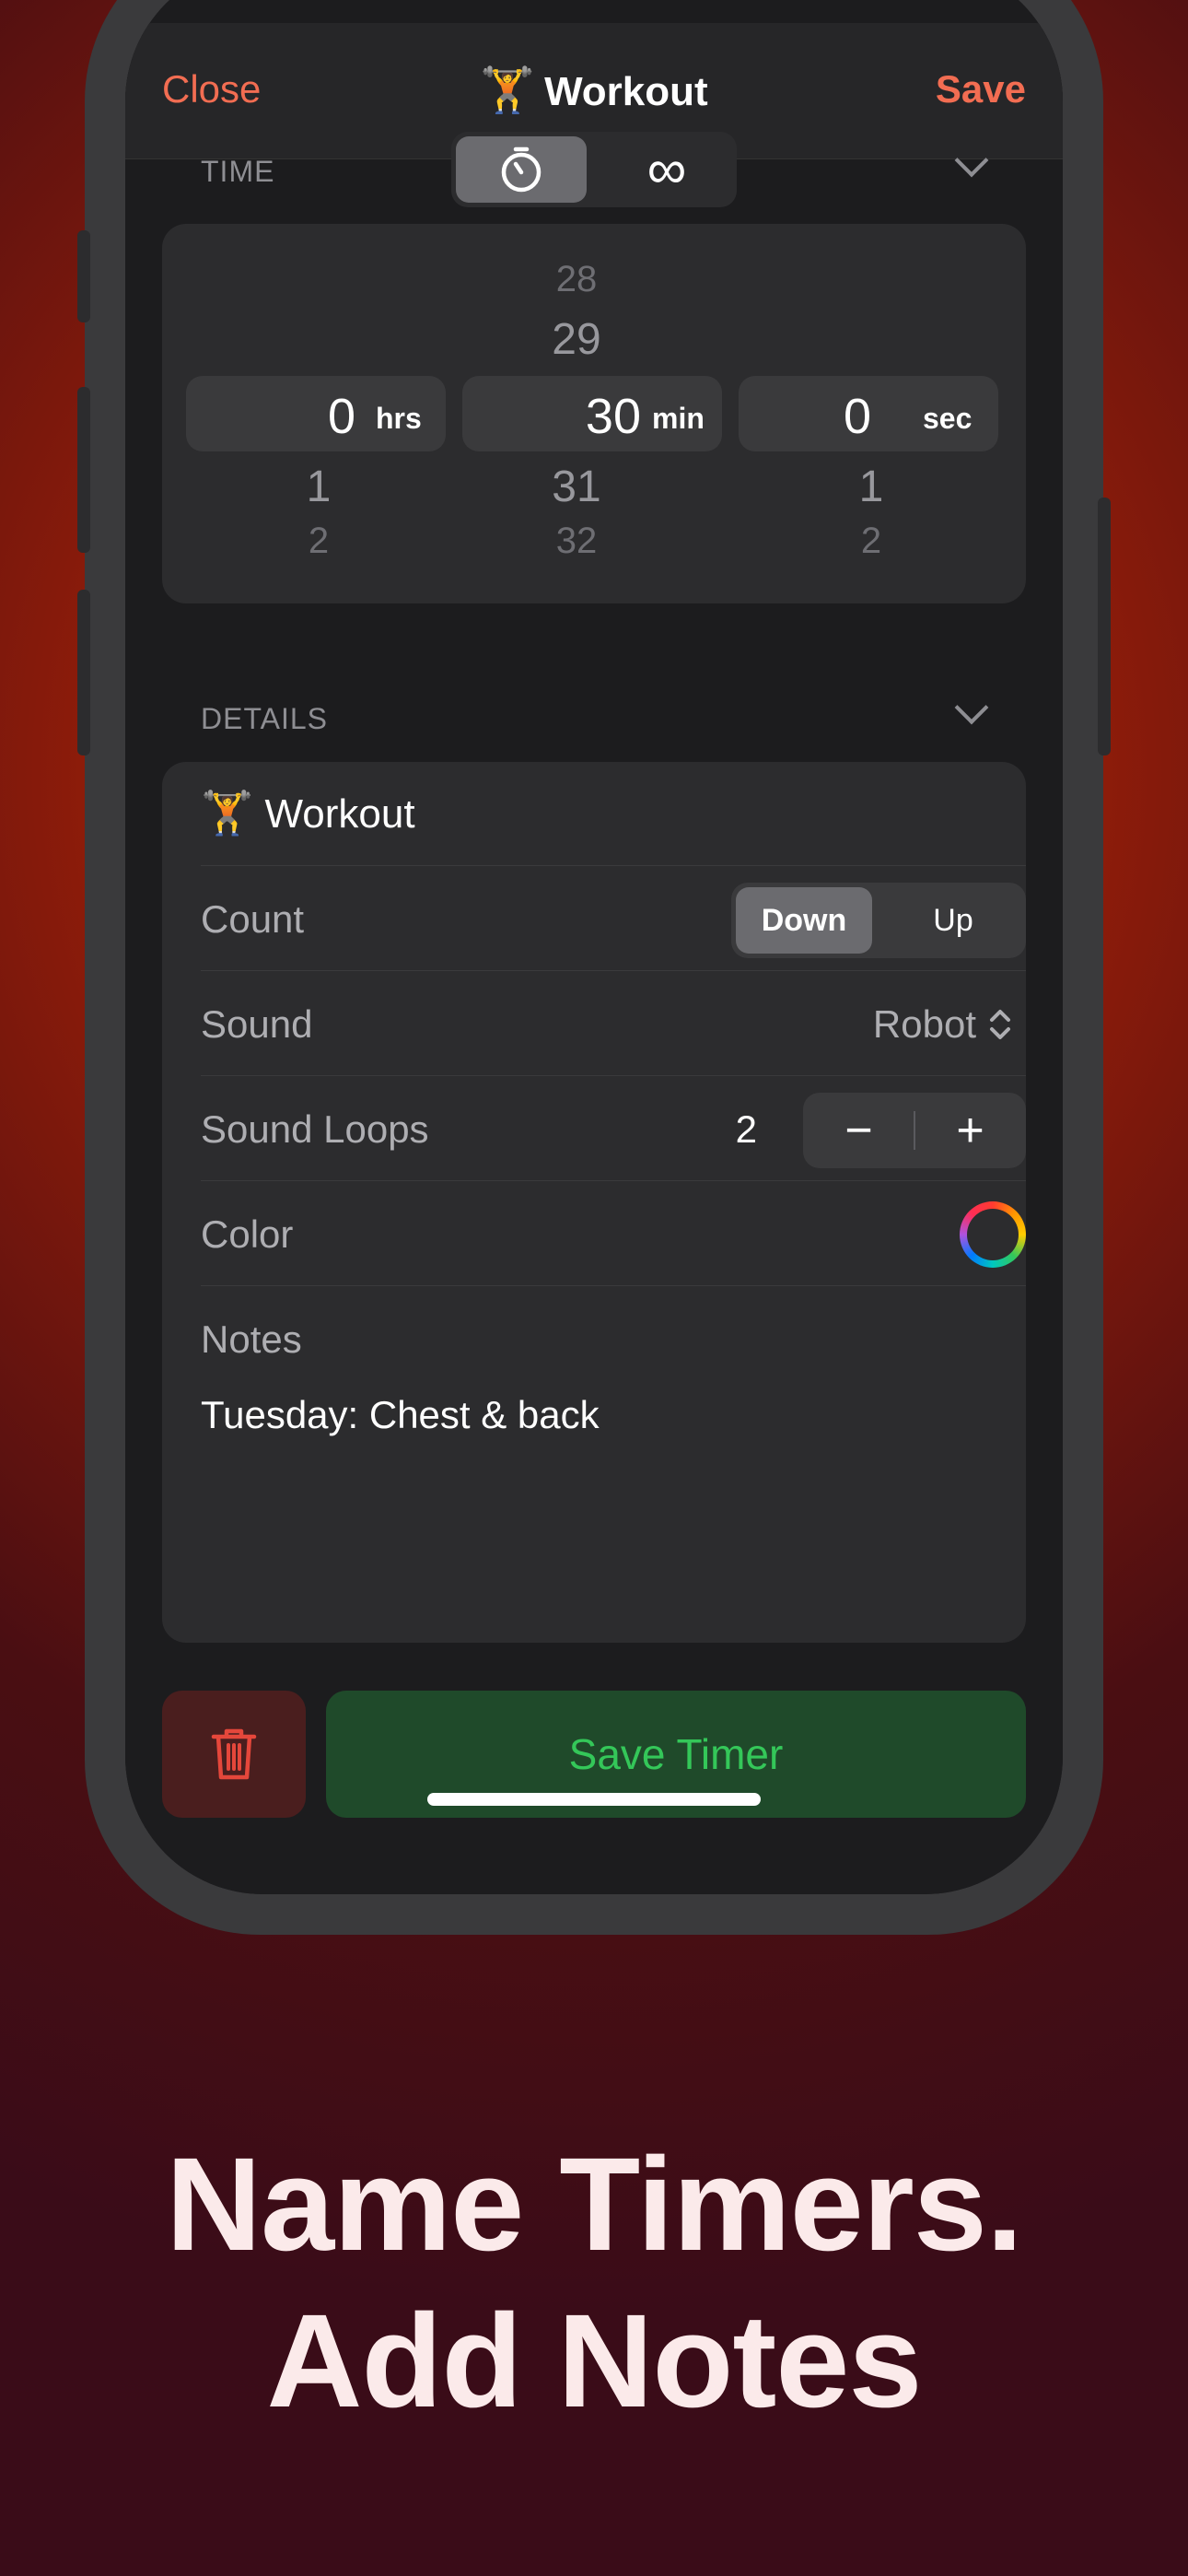 This screenshot has width=1188, height=2576. I want to click on time-section-label: TIME, so click(238, 171).